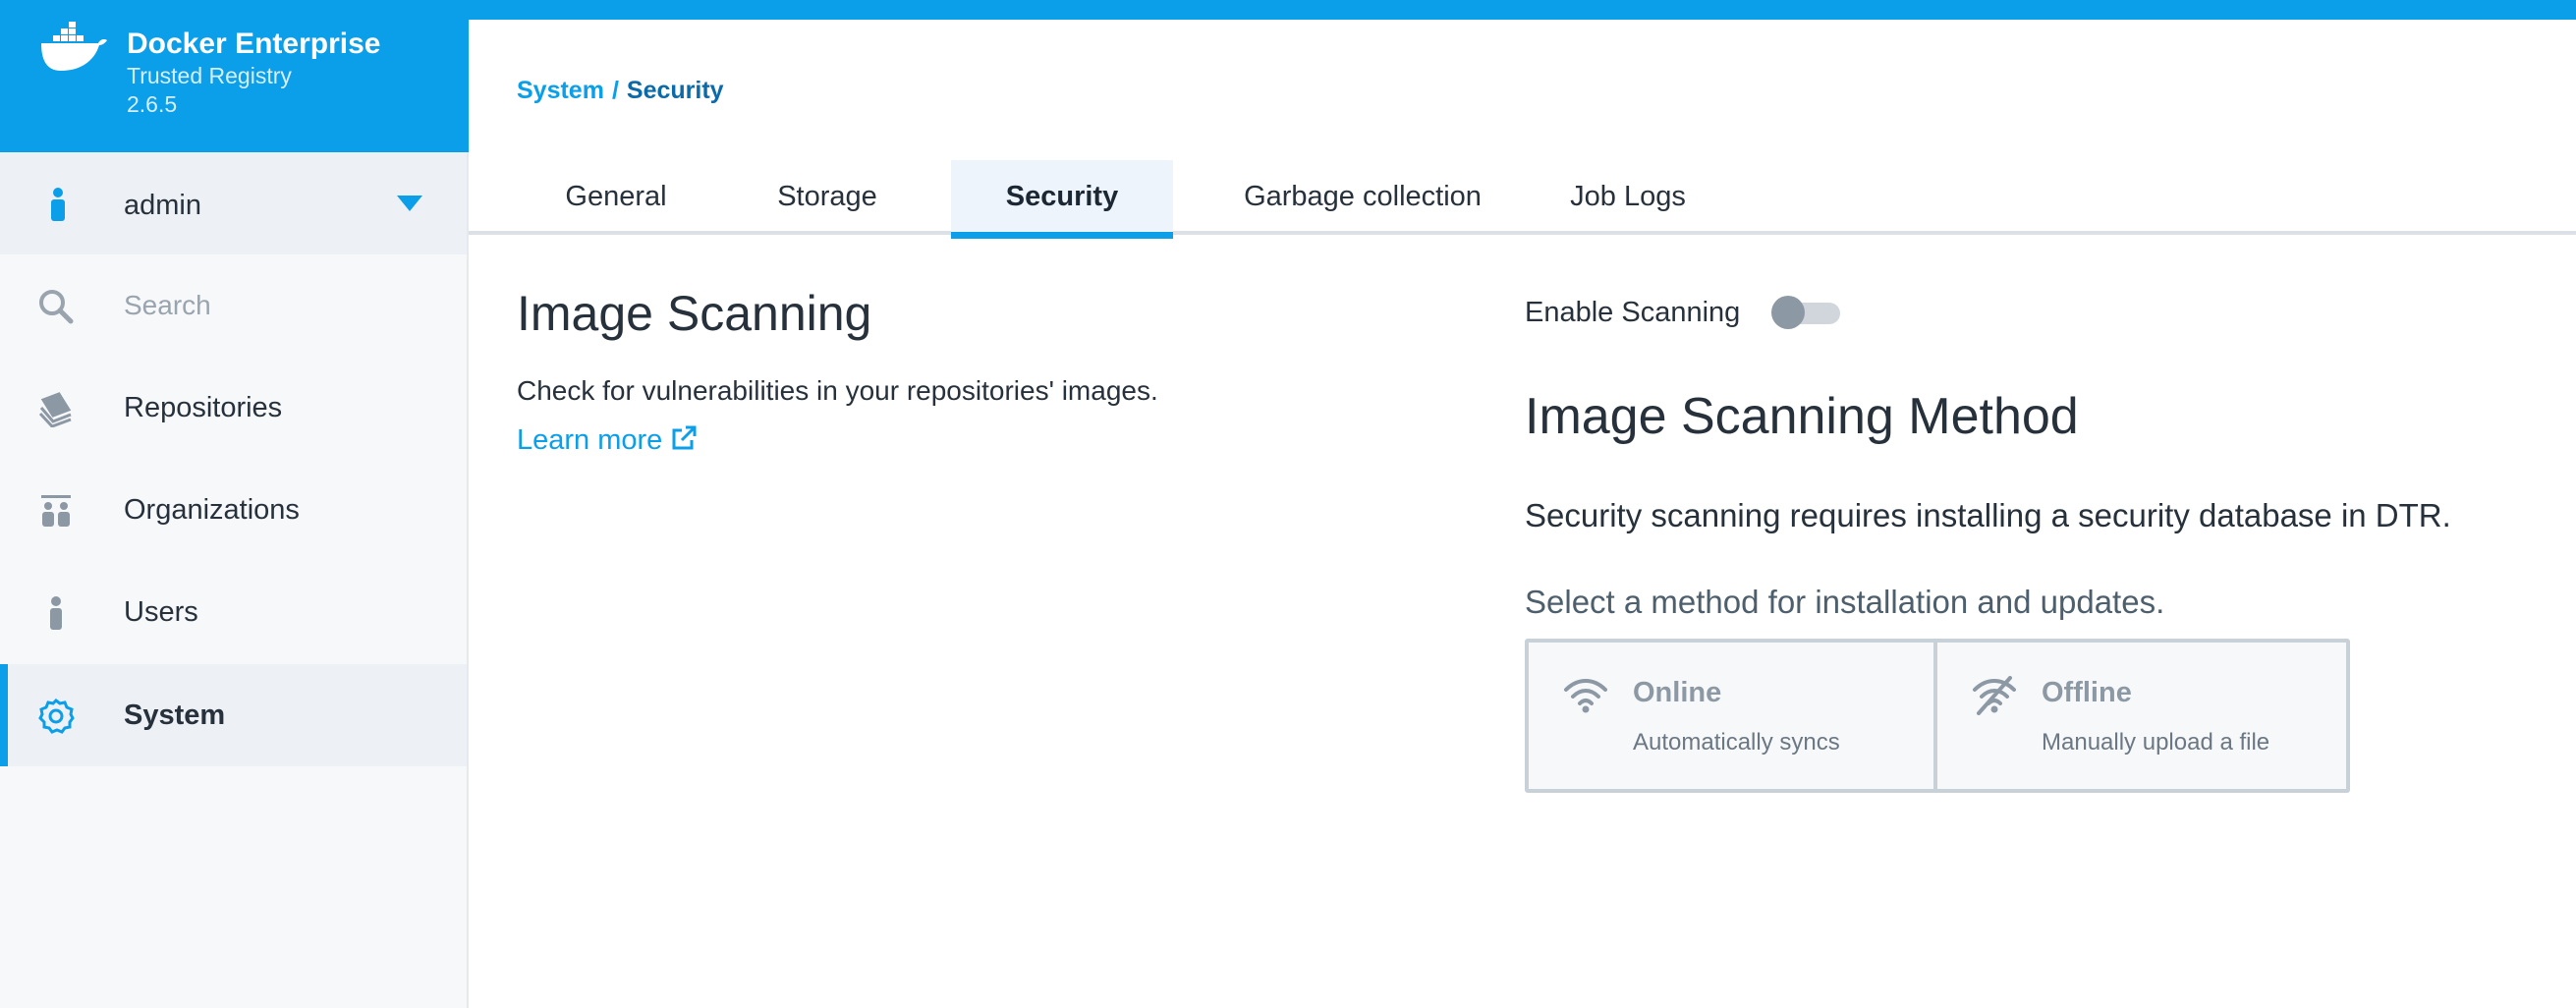 This screenshot has height=1008, width=2576. What do you see at coordinates (55, 409) in the screenshot?
I see `repositories-icon` at bounding box center [55, 409].